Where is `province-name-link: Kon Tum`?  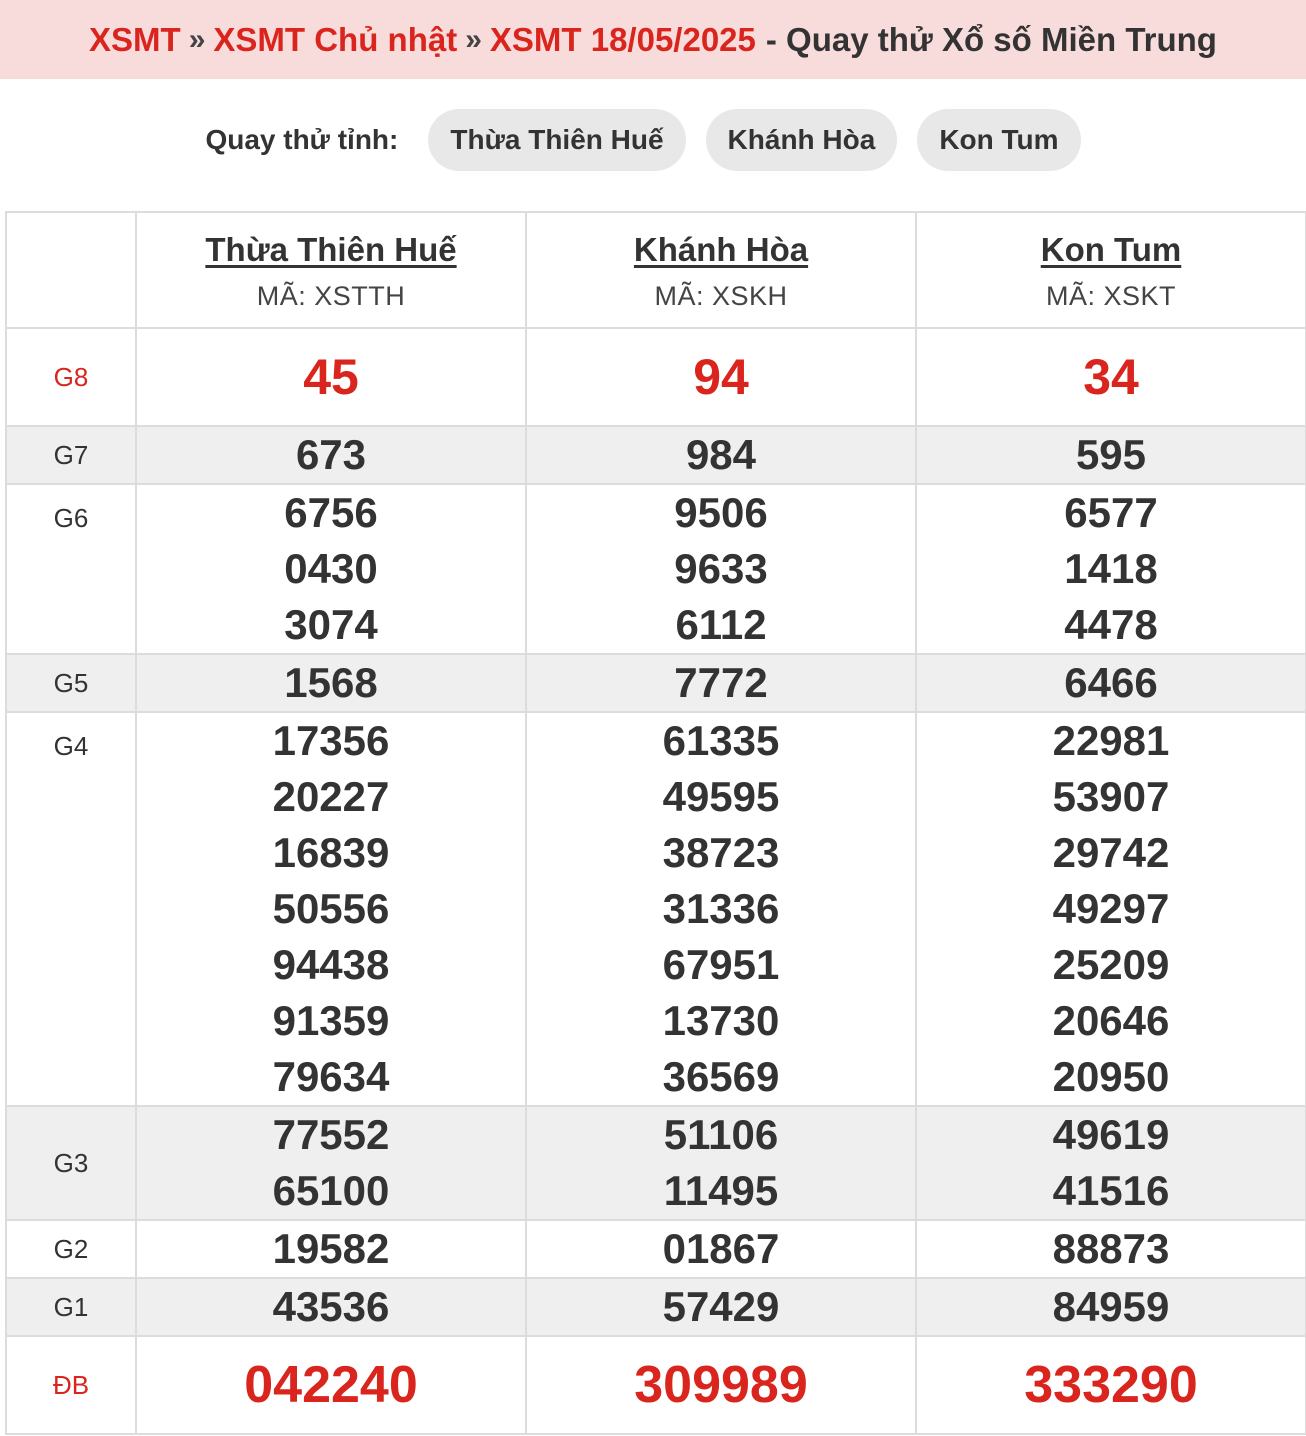
province-name-link: Kon Tum is located at coordinates (1111, 250).